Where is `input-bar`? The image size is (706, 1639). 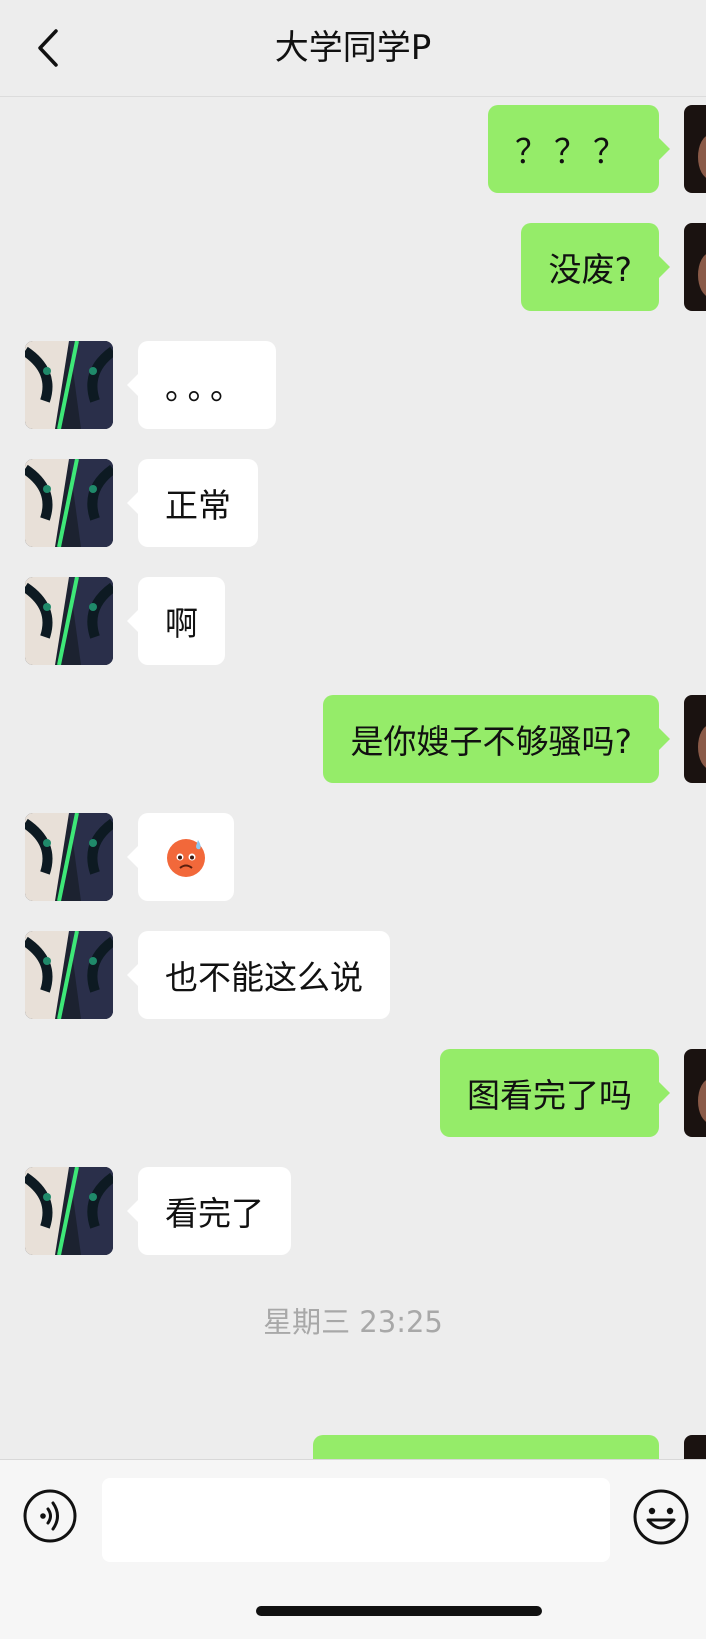 input-bar is located at coordinates (353, 1549).